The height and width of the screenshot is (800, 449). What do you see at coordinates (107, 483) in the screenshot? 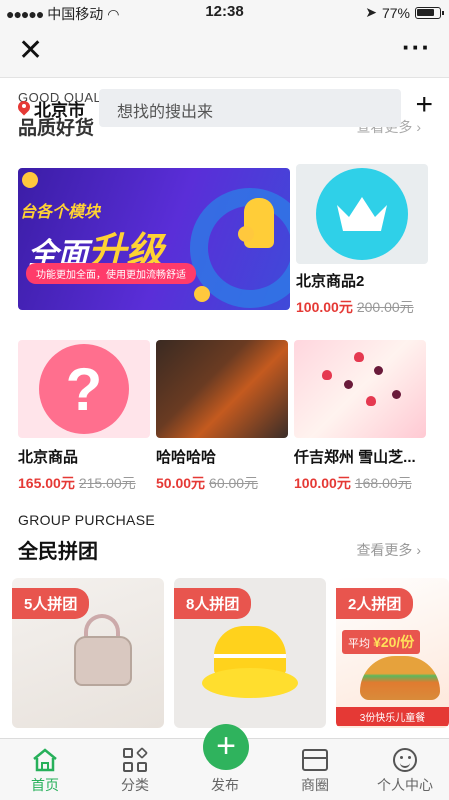
I see `price-old: 215.00元` at bounding box center [107, 483].